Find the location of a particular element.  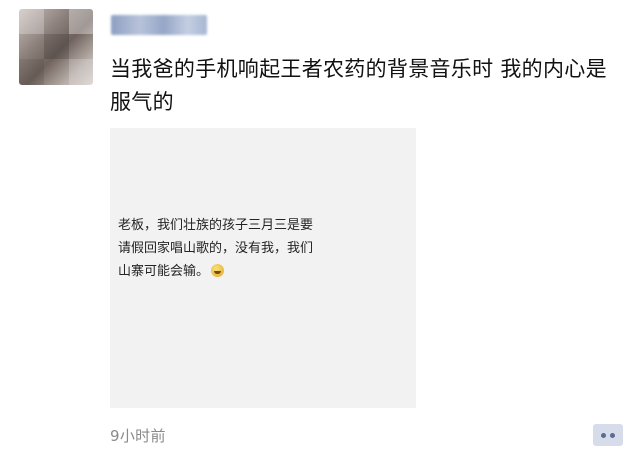

laughing-tears-emoji-icon is located at coordinates (218, 270).